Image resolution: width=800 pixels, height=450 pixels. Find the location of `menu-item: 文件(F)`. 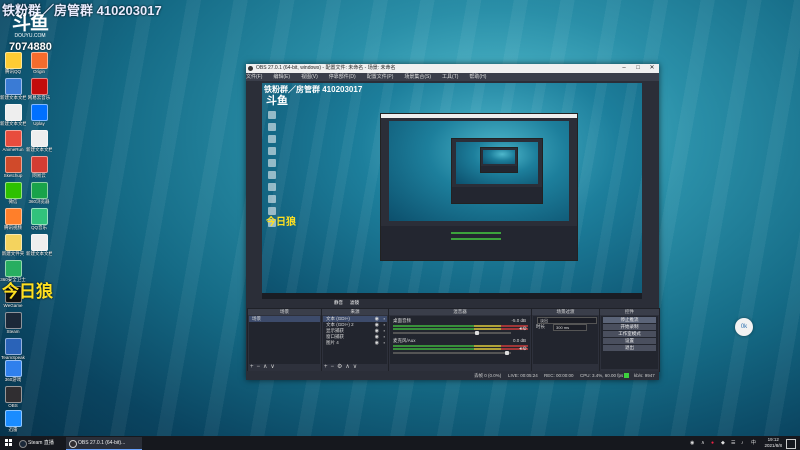

menu-item: 文件(F) is located at coordinates (254, 77).